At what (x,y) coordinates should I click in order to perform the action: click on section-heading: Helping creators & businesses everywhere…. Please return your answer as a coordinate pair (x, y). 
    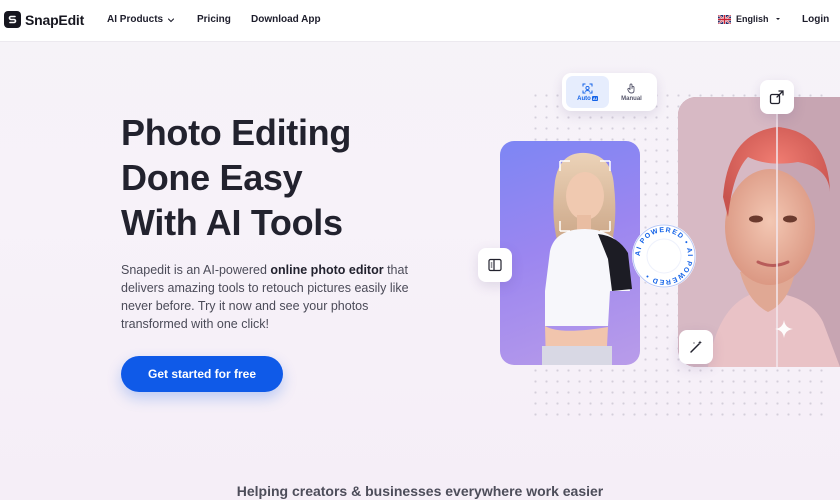
    Looking at the image, I should click on (420, 491).